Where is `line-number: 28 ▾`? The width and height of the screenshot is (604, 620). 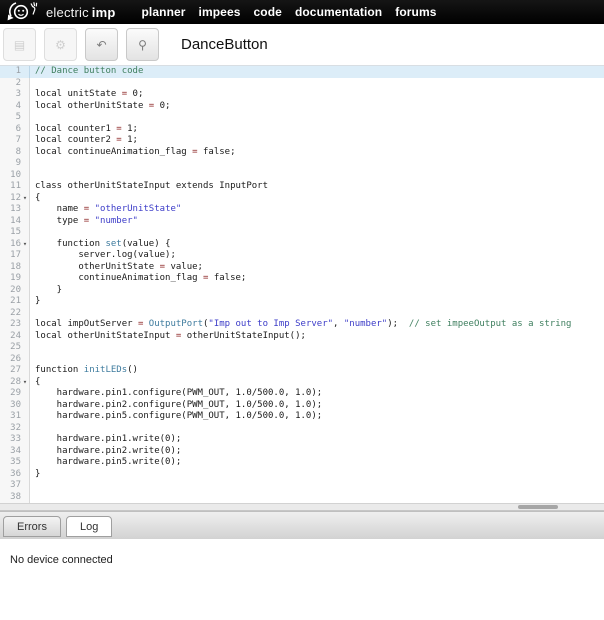
line-number: 28 ▾ is located at coordinates (15, 382).